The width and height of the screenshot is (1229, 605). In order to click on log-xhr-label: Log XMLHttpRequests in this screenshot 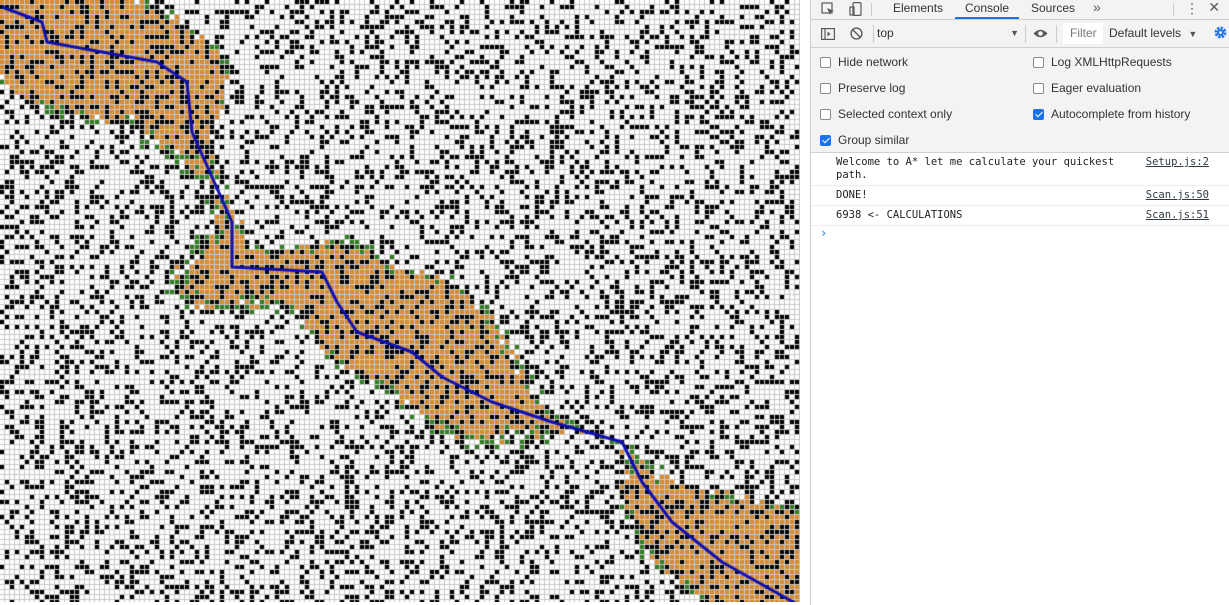, I will do `click(1111, 62)`.